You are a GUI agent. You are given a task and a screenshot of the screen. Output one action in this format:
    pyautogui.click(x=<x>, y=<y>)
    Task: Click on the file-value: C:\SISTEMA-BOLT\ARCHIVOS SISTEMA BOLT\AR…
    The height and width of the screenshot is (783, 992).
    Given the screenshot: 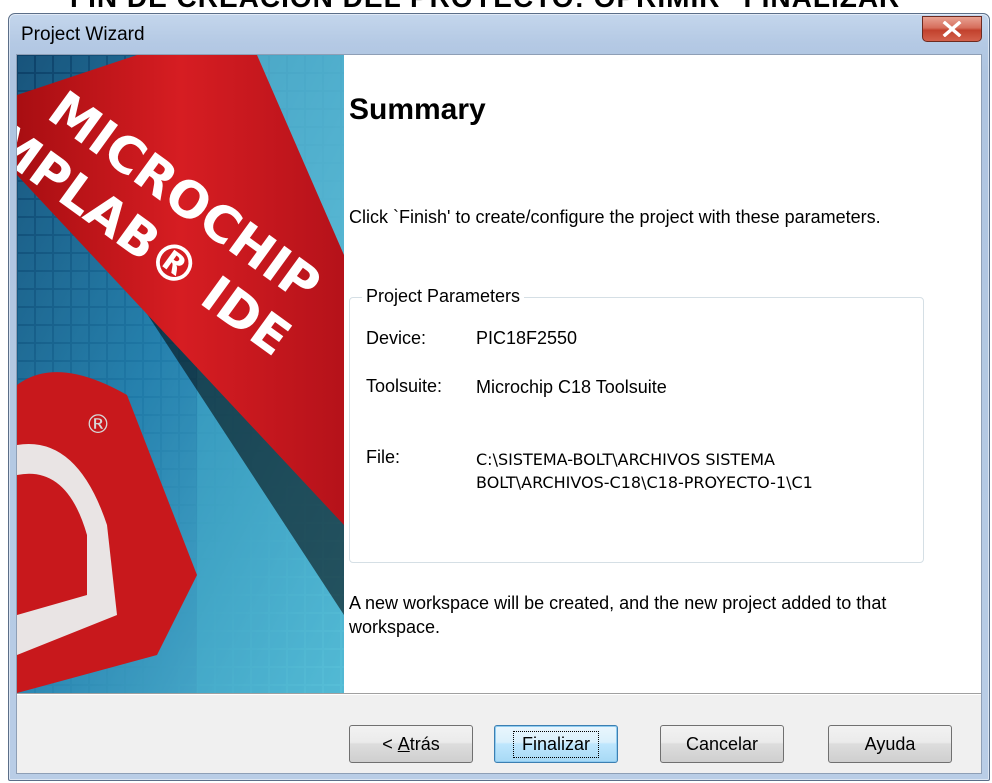 What is the action you would take?
    pyautogui.click(x=696, y=471)
    